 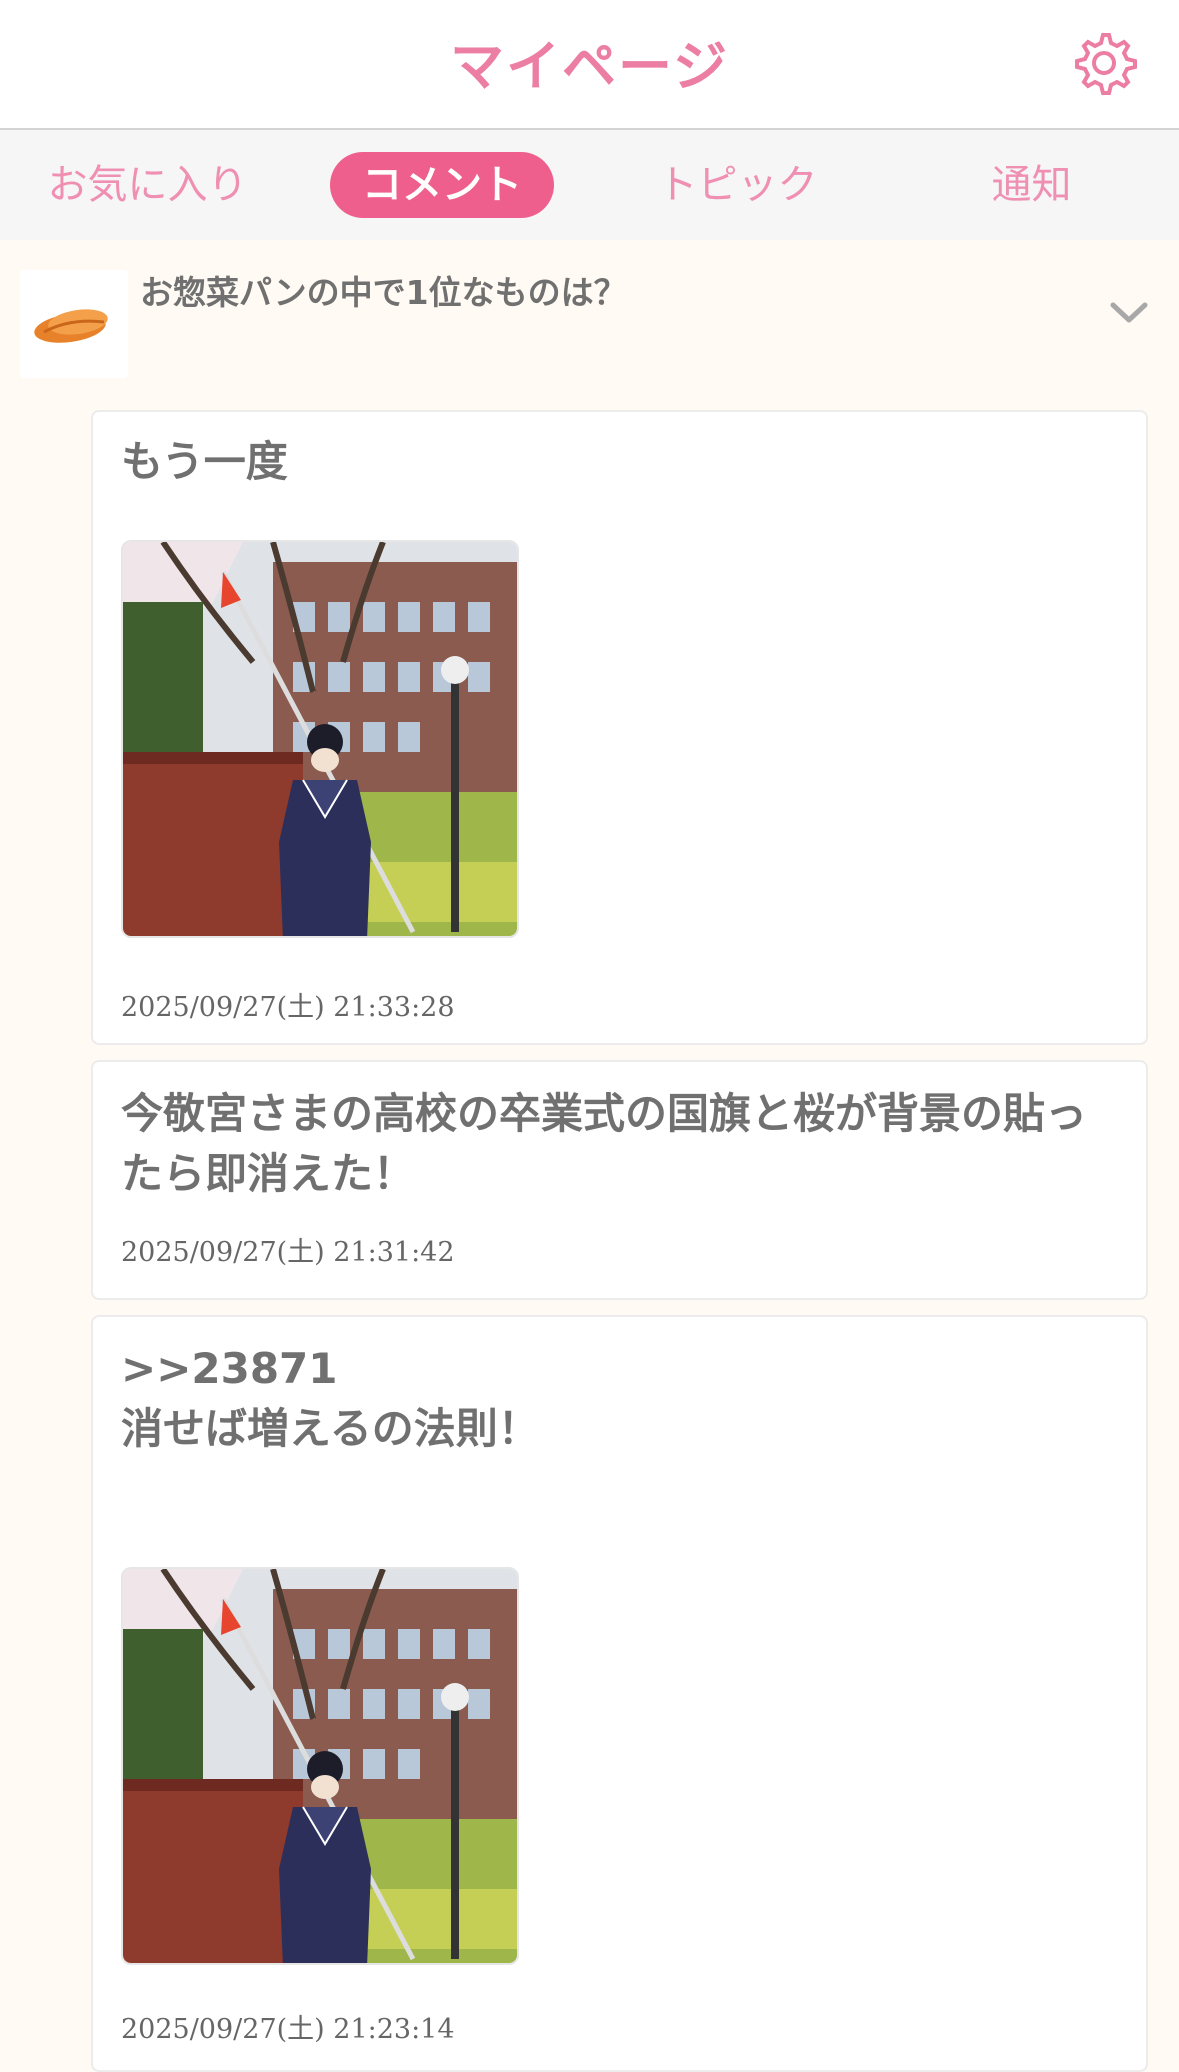 I want to click on tab-topics: トピック, so click(x=737, y=185).